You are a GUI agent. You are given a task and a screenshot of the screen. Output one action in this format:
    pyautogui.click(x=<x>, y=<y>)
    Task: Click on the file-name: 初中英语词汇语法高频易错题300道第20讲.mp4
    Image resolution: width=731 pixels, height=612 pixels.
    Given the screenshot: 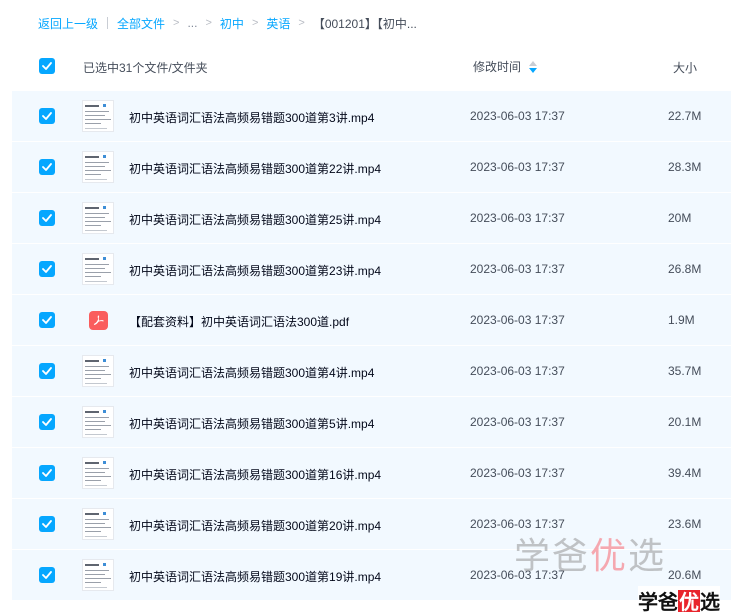 What is the action you would take?
    pyautogui.click(x=255, y=525)
    